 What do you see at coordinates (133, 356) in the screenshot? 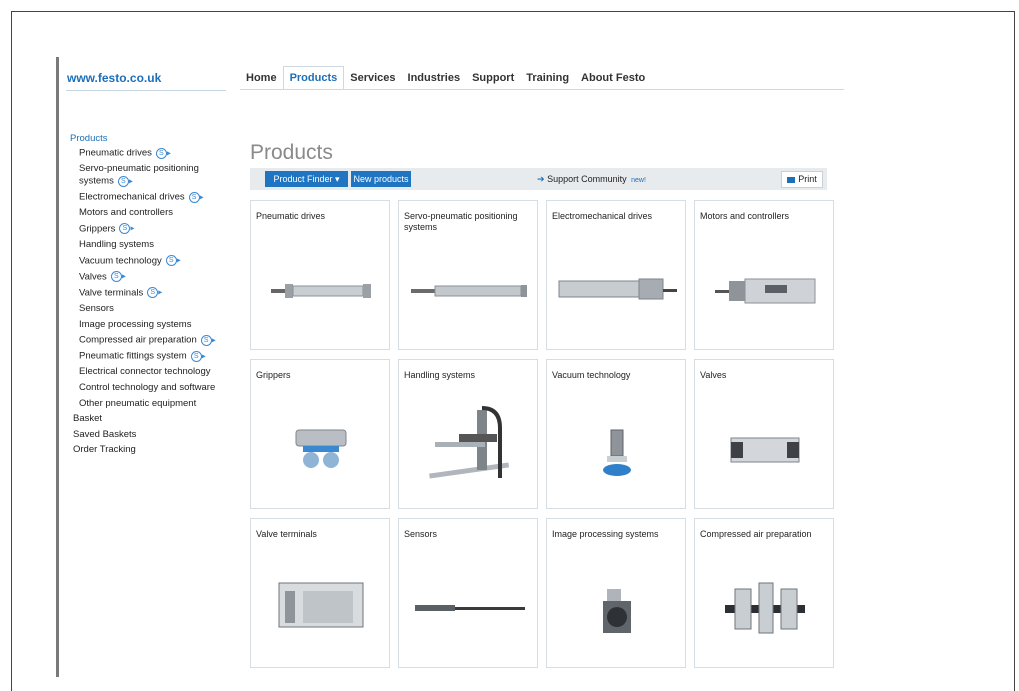
I see `sidebar-item-label: Pneumatic fittings system` at bounding box center [133, 356].